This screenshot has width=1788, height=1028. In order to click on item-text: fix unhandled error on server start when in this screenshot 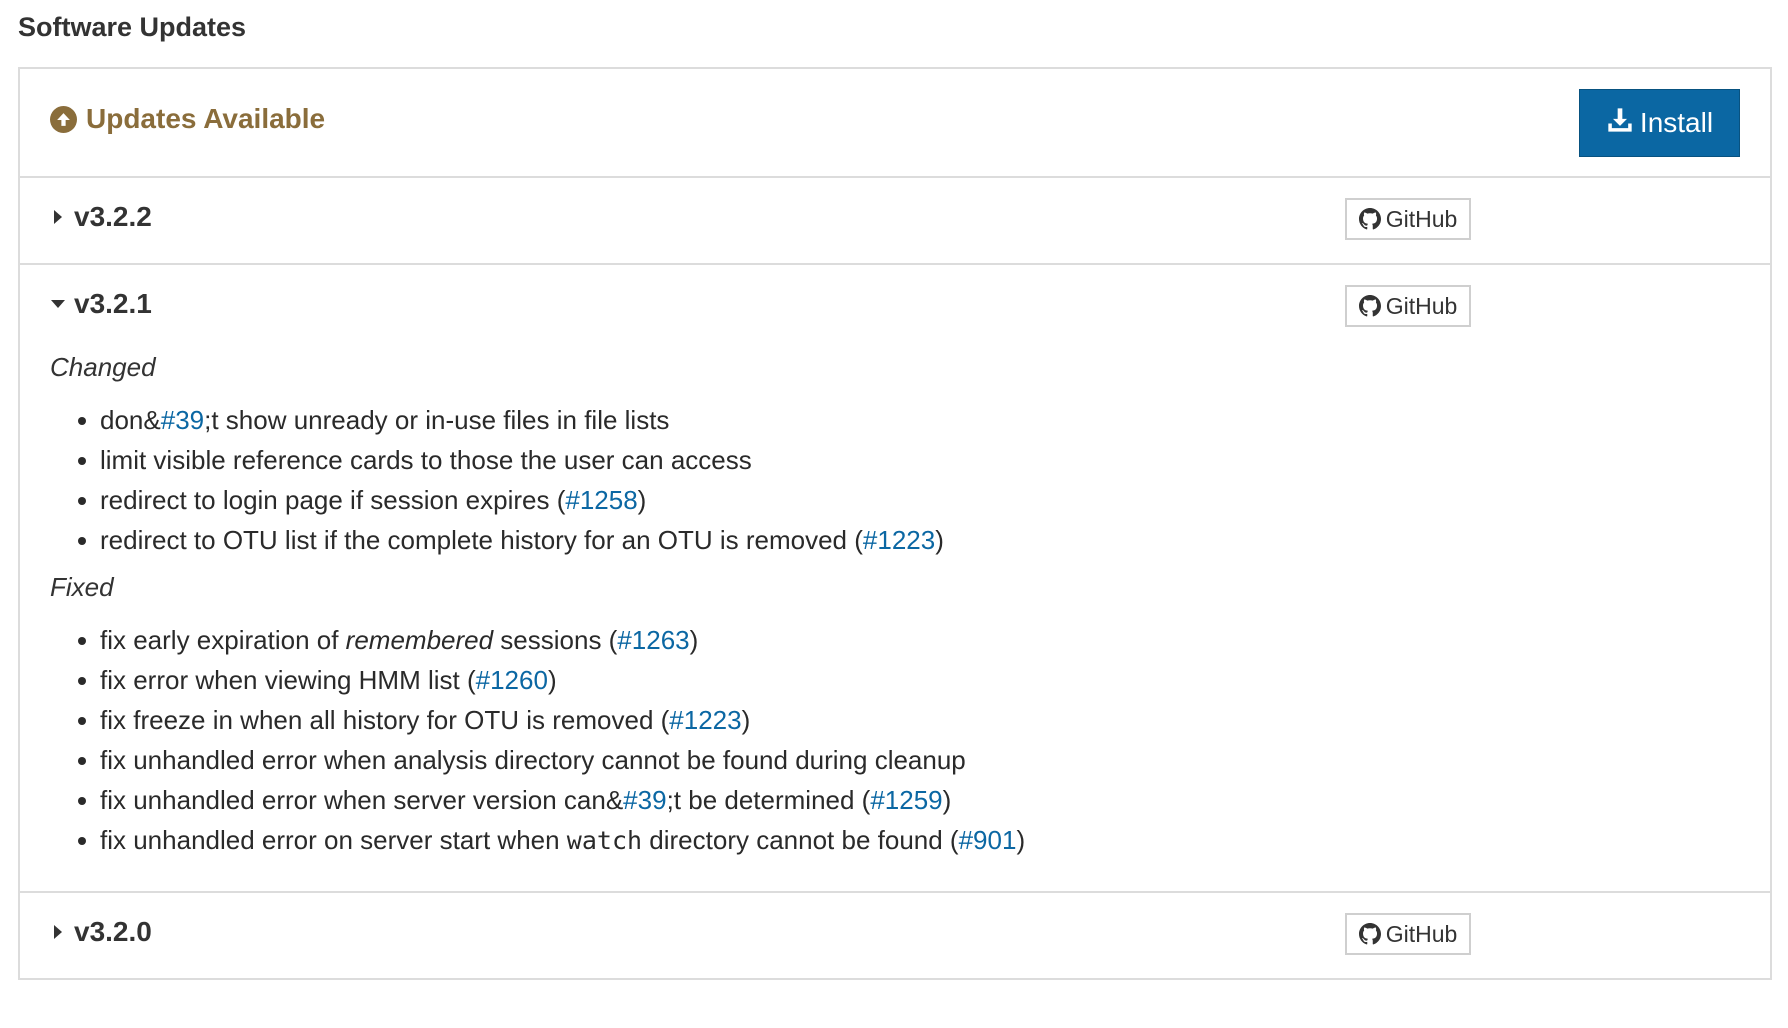, I will do `click(333, 840)`.